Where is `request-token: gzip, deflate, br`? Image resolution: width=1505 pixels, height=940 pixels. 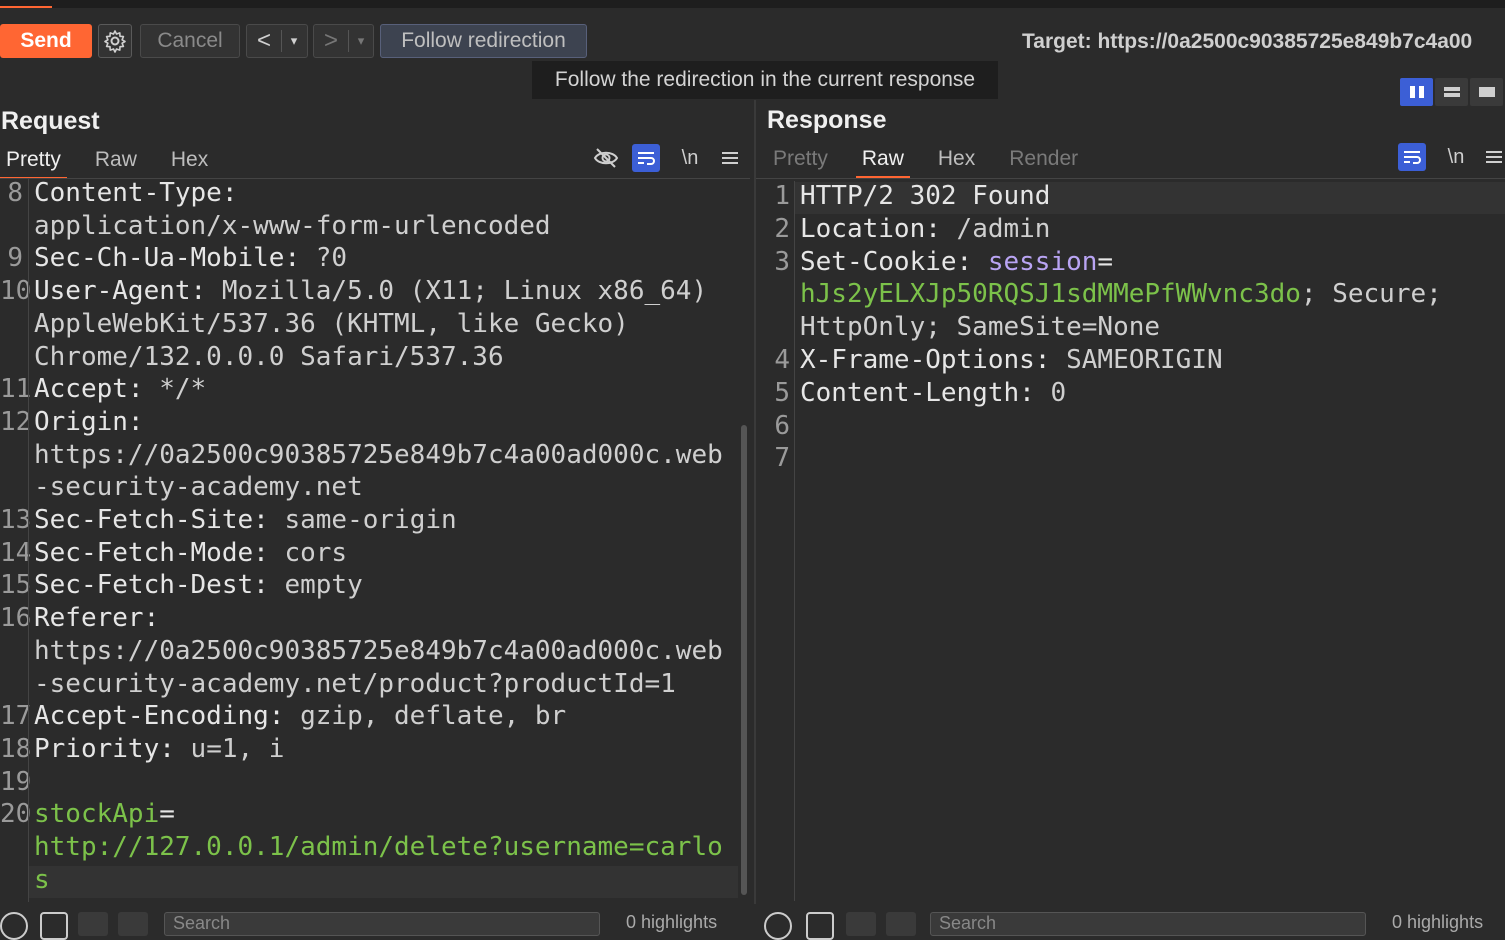
request-token: gzip, deflate, br is located at coordinates (425, 716).